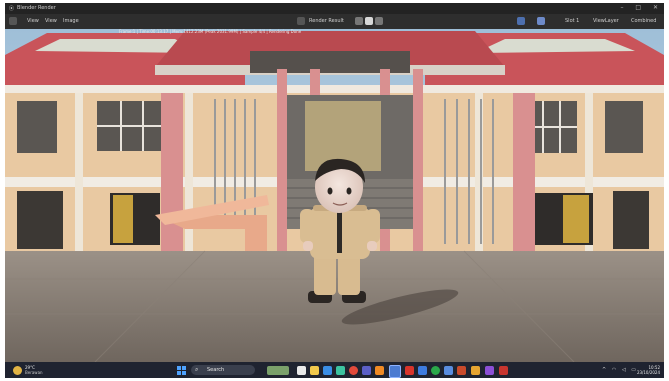 This screenshot has height=381, width=669. What do you see at coordinates (327, 370) in the screenshot?
I see `edge-browser-icon` at bounding box center [327, 370].